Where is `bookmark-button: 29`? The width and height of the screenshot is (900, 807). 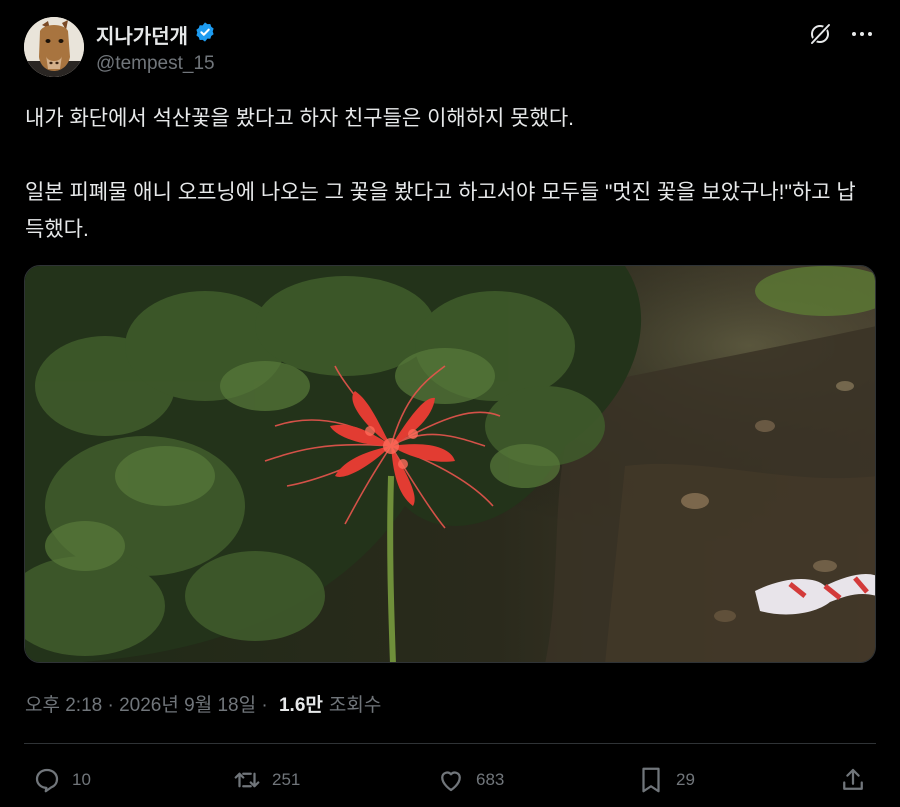 bookmark-button: 29 is located at coordinates (665, 780).